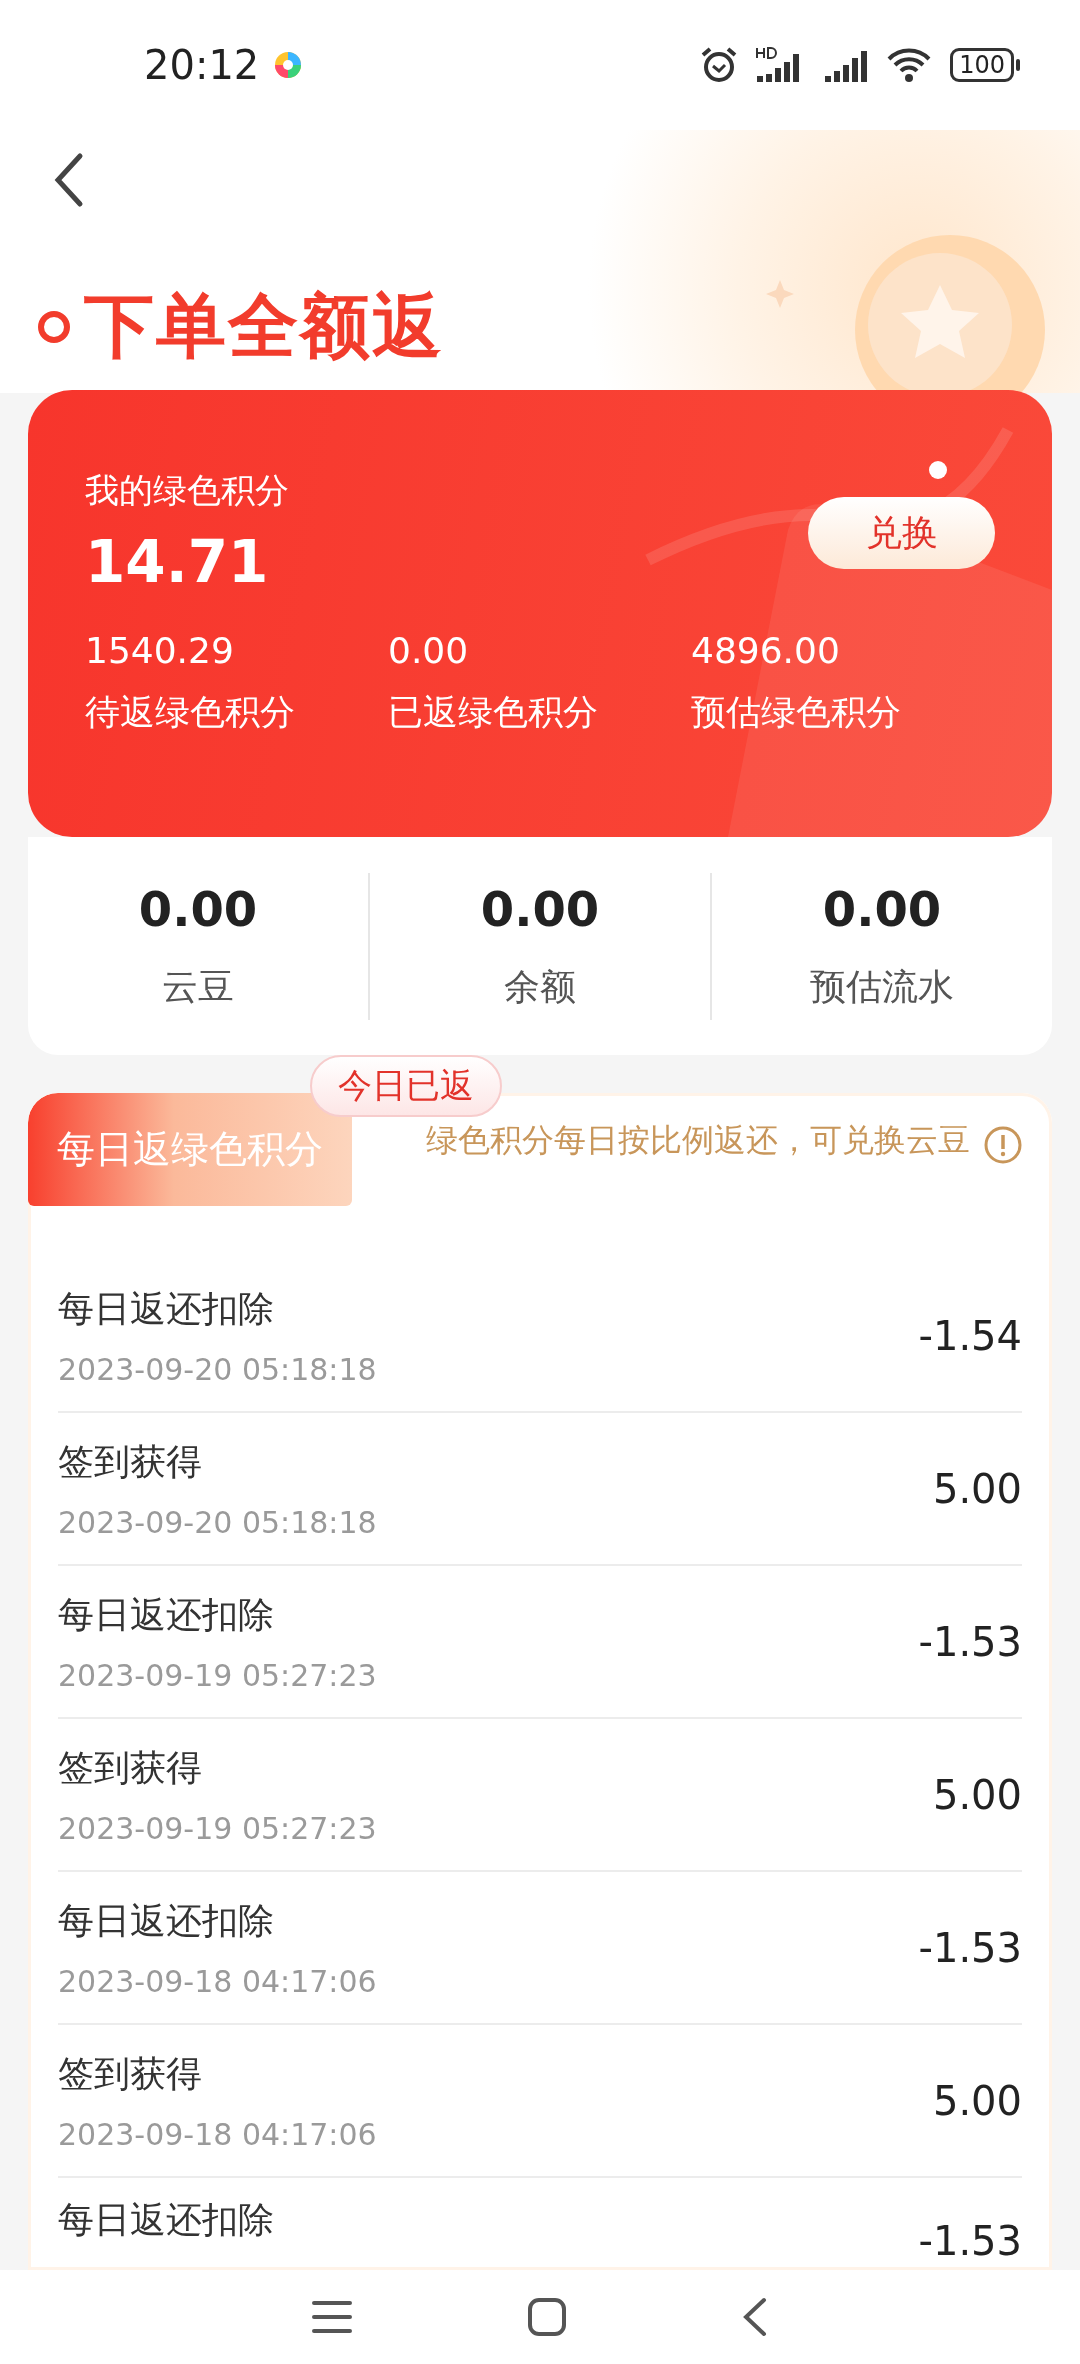  What do you see at coordinates (755, 2317) in the screenshot?
I see `back-button` at bounding box center [755, 2317].